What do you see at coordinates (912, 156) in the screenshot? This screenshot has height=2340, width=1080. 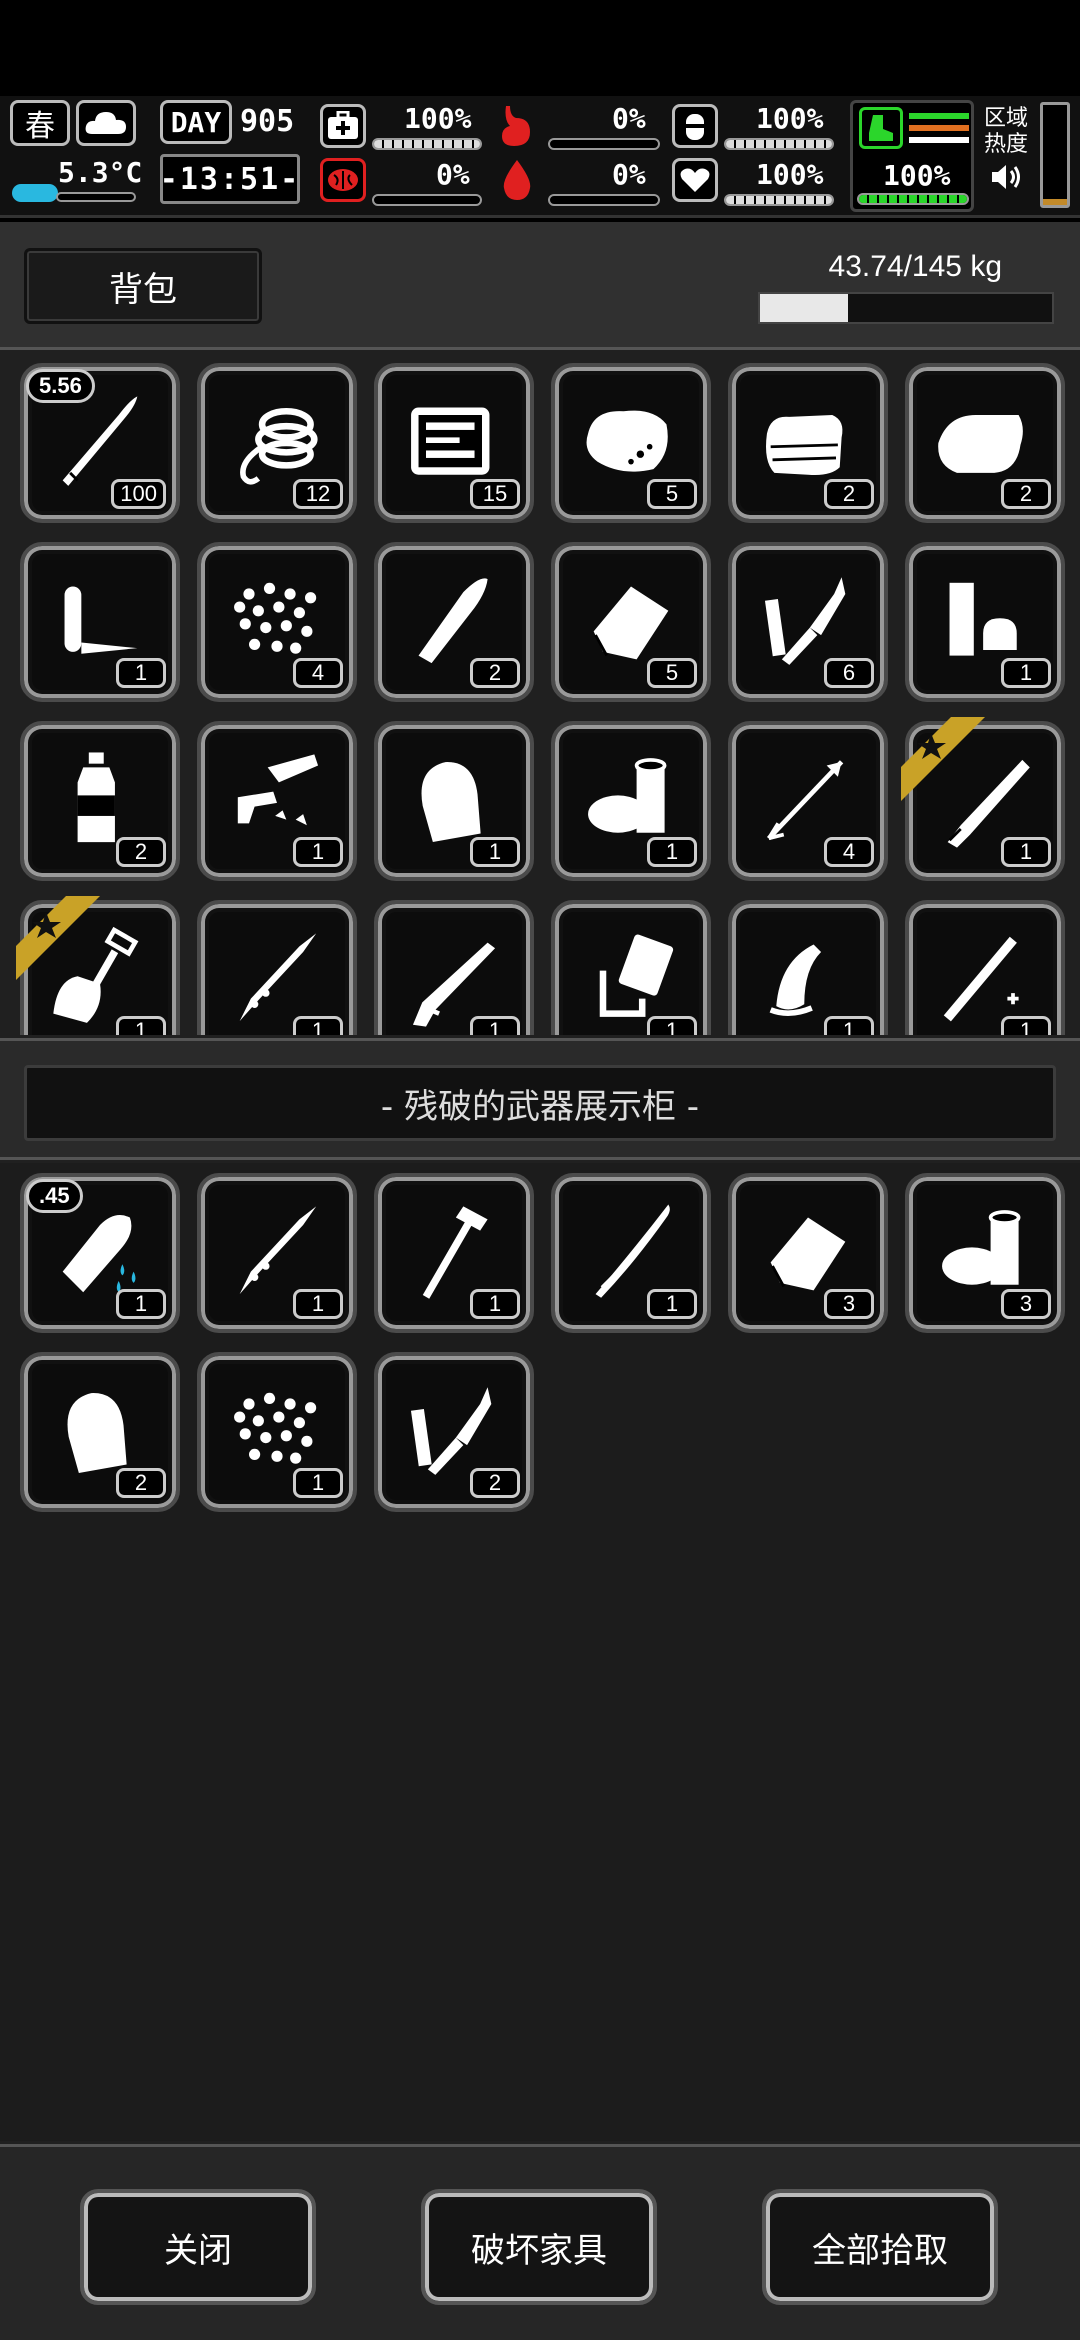 I see `stamina-panel: 100%` at bounding box center [912, 156].